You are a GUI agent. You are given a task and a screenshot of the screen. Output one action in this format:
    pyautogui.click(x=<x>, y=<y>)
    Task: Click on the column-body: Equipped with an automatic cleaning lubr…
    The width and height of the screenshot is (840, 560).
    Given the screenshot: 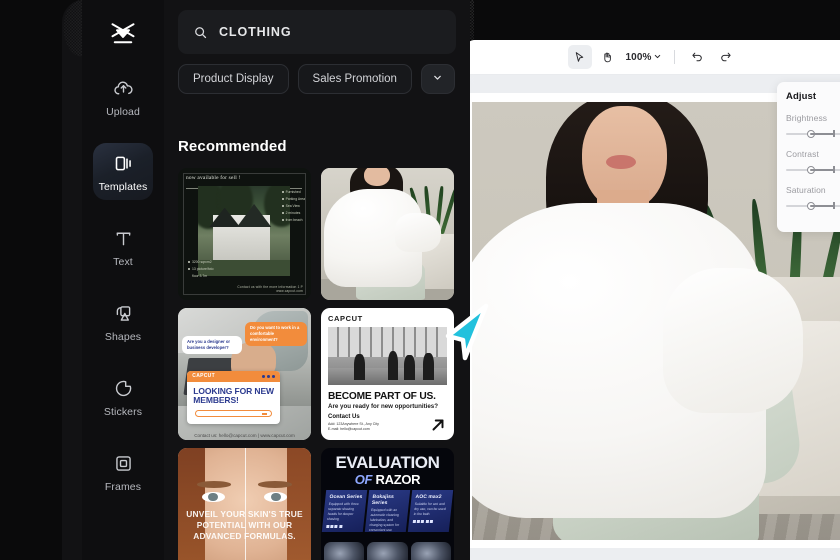 What is the action you would take?
    pyautogui.click(x=384, y=520)
    